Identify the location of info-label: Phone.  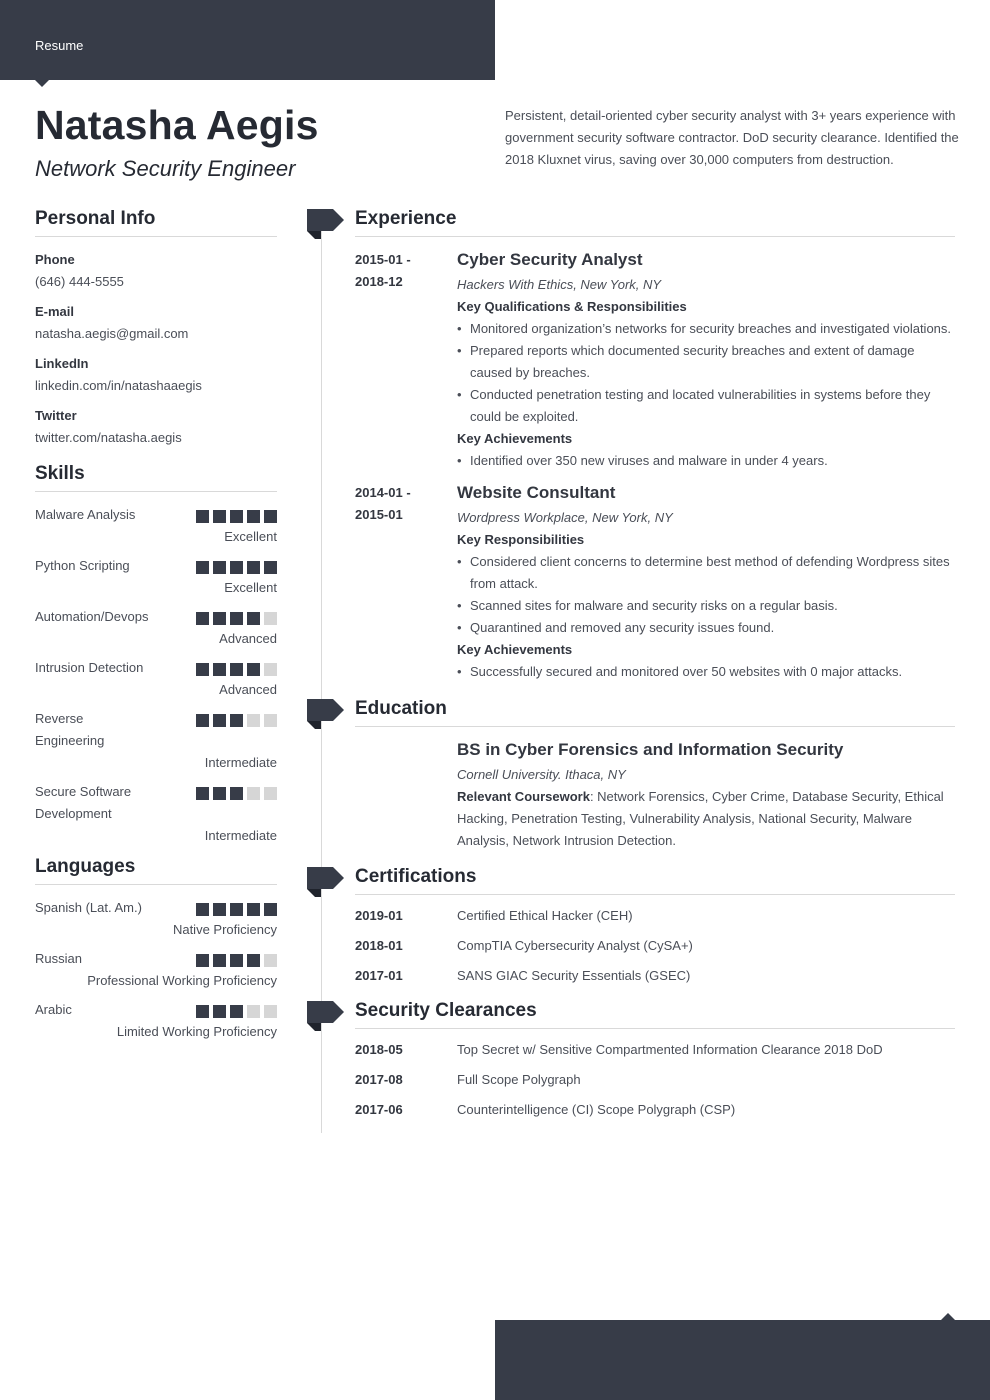
(55, 259).